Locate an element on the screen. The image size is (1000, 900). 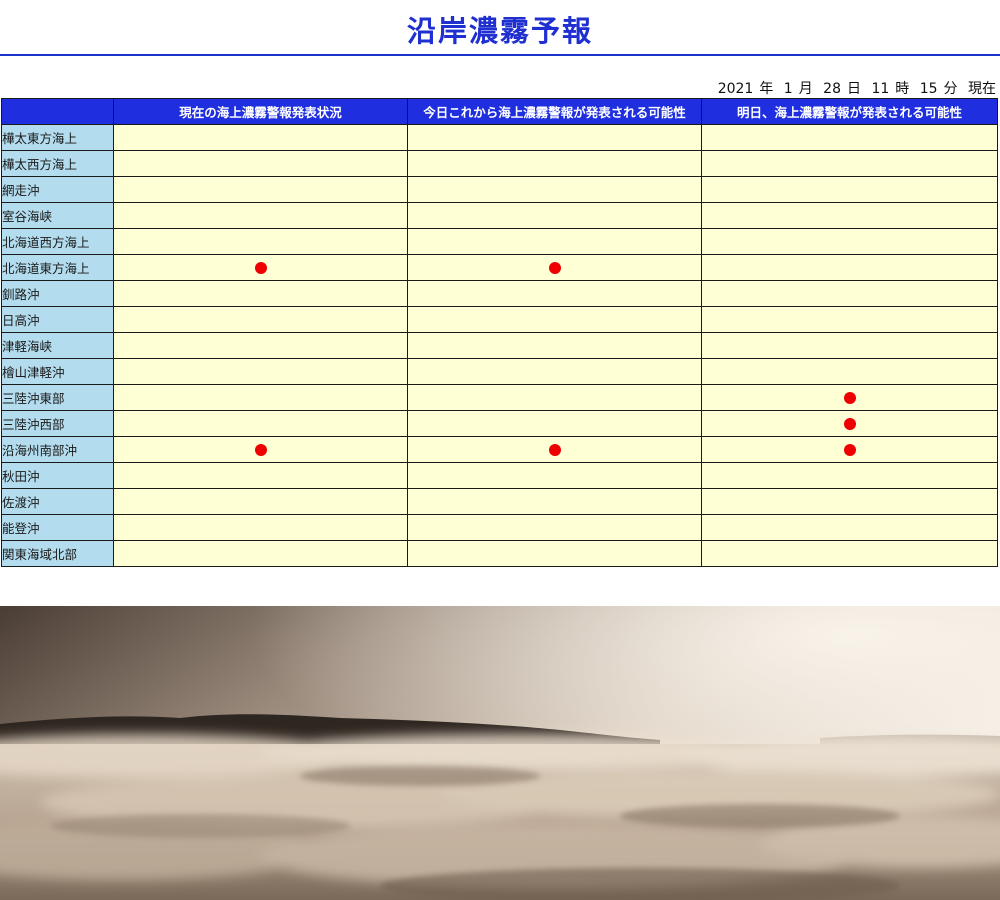
table-row: 室谷海峡 is located at coordinates (499, 215).